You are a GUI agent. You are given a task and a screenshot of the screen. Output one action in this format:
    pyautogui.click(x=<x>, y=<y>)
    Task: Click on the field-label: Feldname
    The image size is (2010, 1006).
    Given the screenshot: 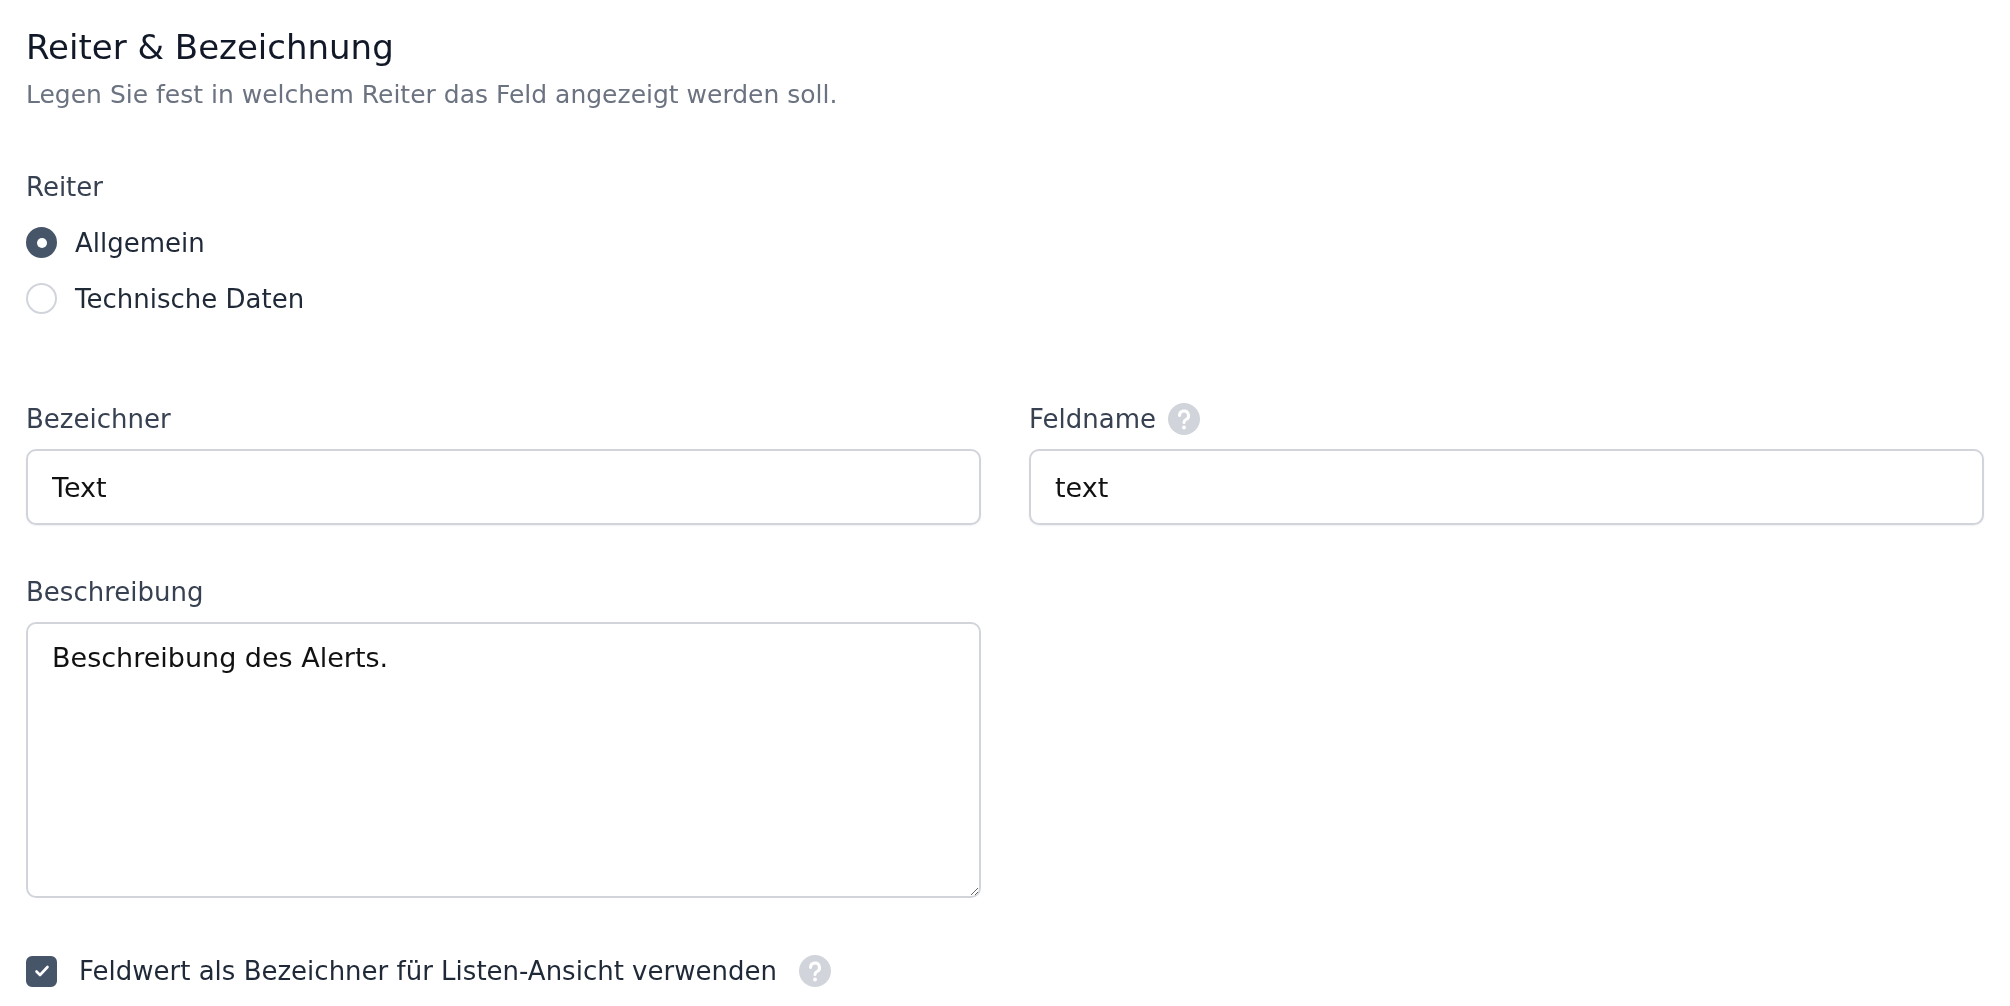 What is the action you would take?
    pyautogui.click(x=1092, y=419)
    